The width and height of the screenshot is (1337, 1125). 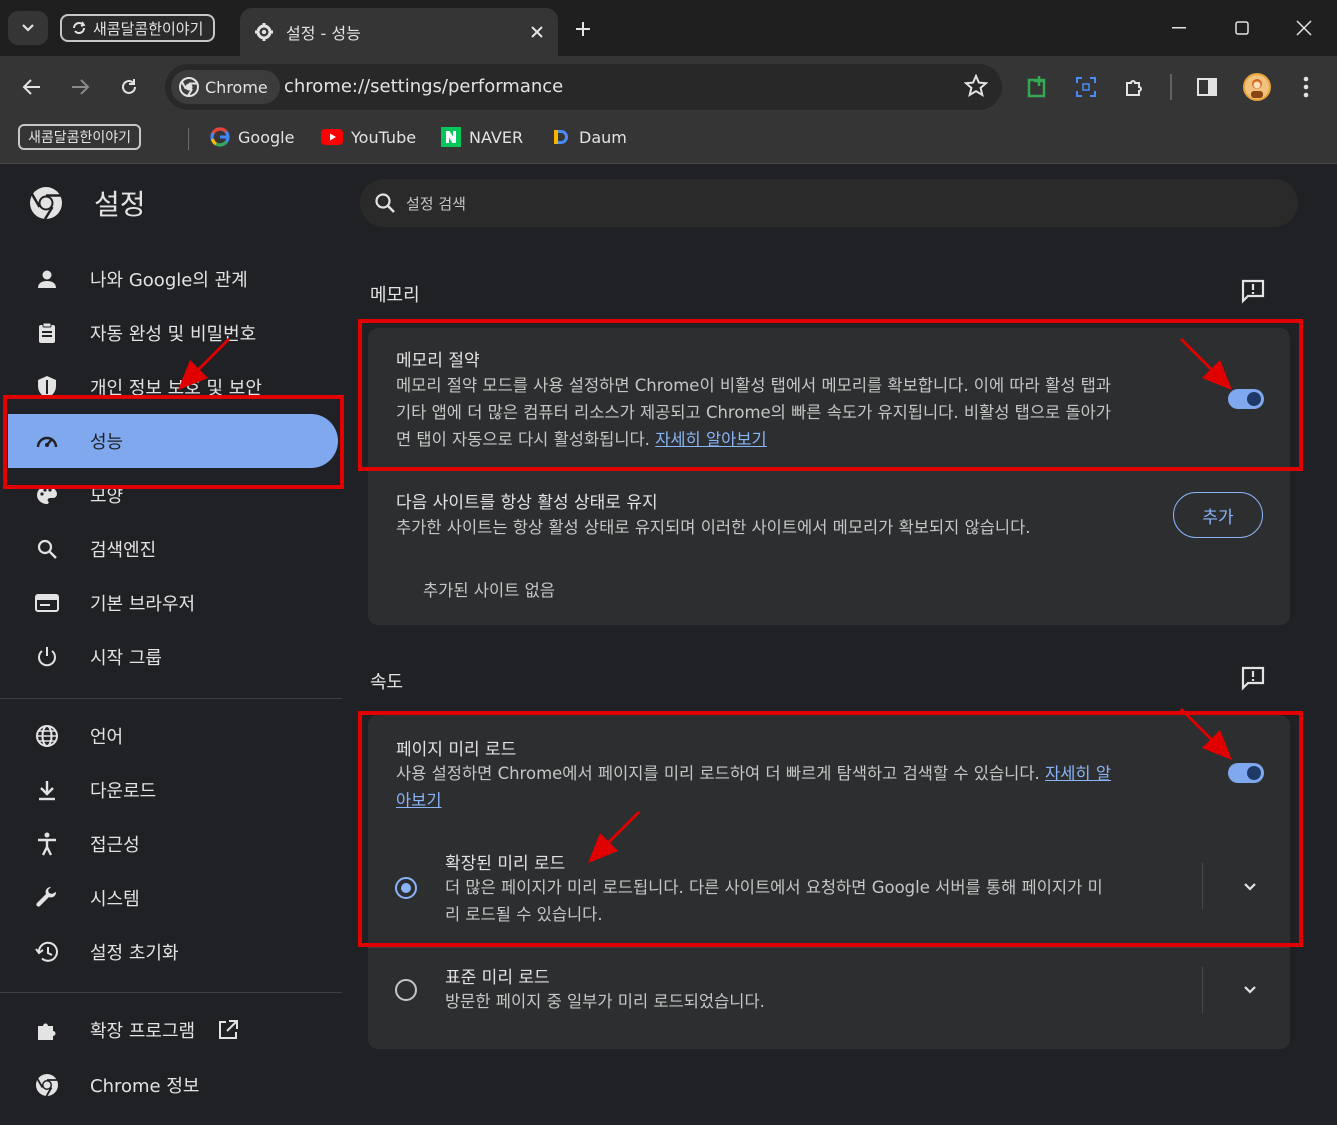 I want to click on sidebar-item-extensions: 확장 프로그램, so click(x=173, y=1030).